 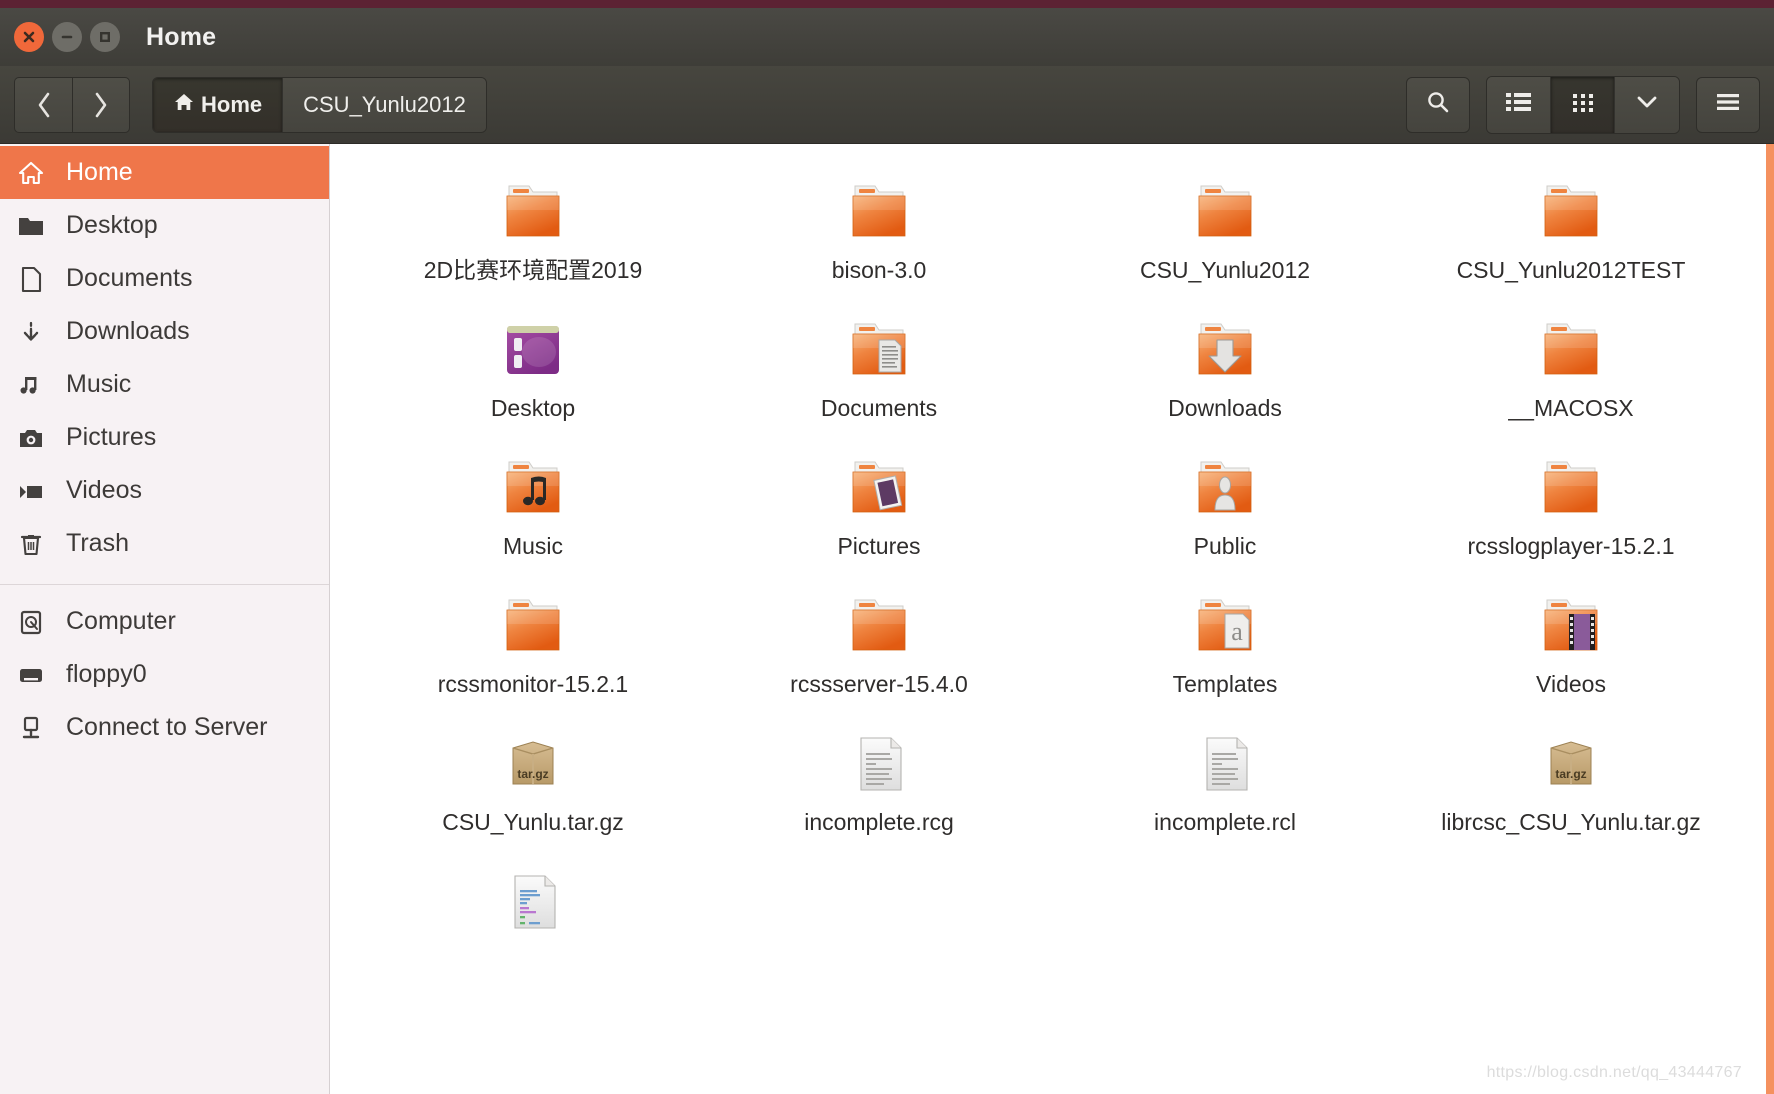 I want to click on chevron-down-icon, so click(x=1647, y=104).